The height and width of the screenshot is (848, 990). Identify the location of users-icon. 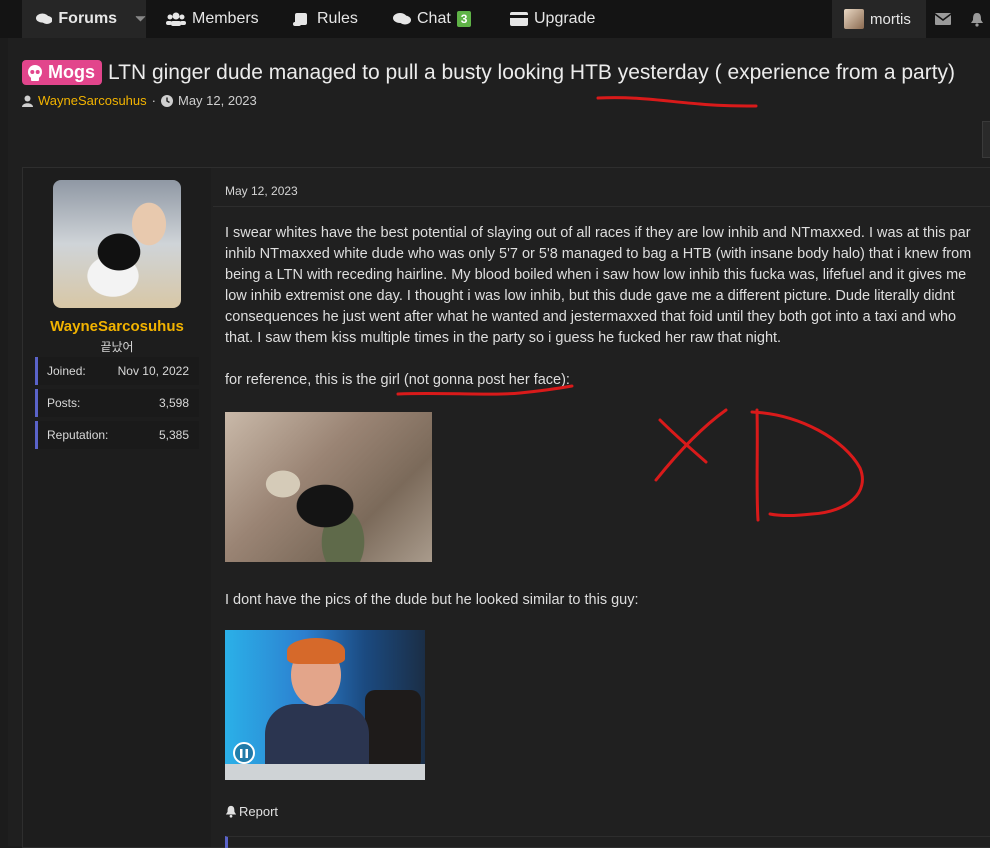
(176, 19).